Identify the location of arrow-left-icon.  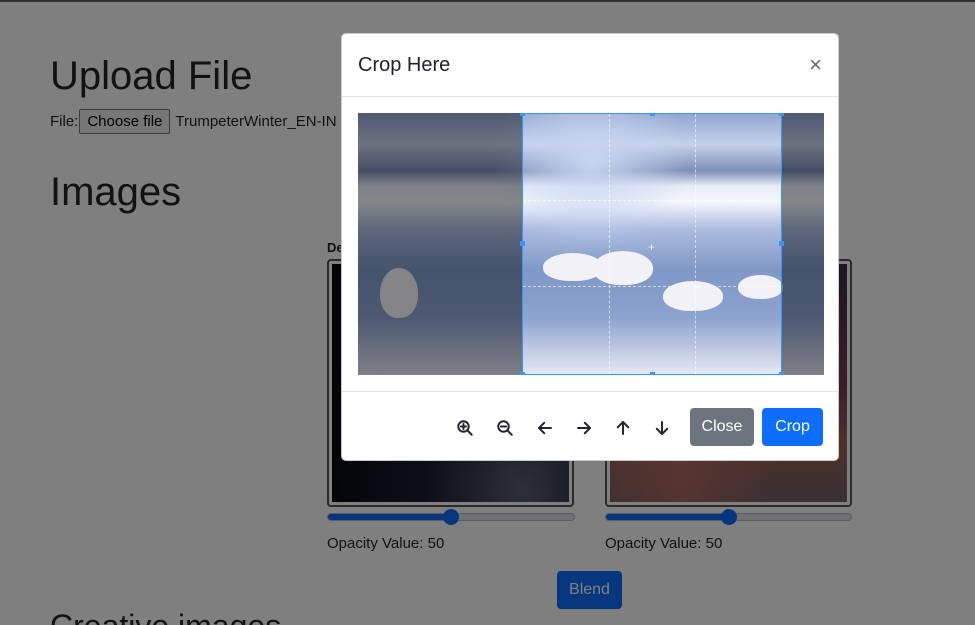
(545, 428).